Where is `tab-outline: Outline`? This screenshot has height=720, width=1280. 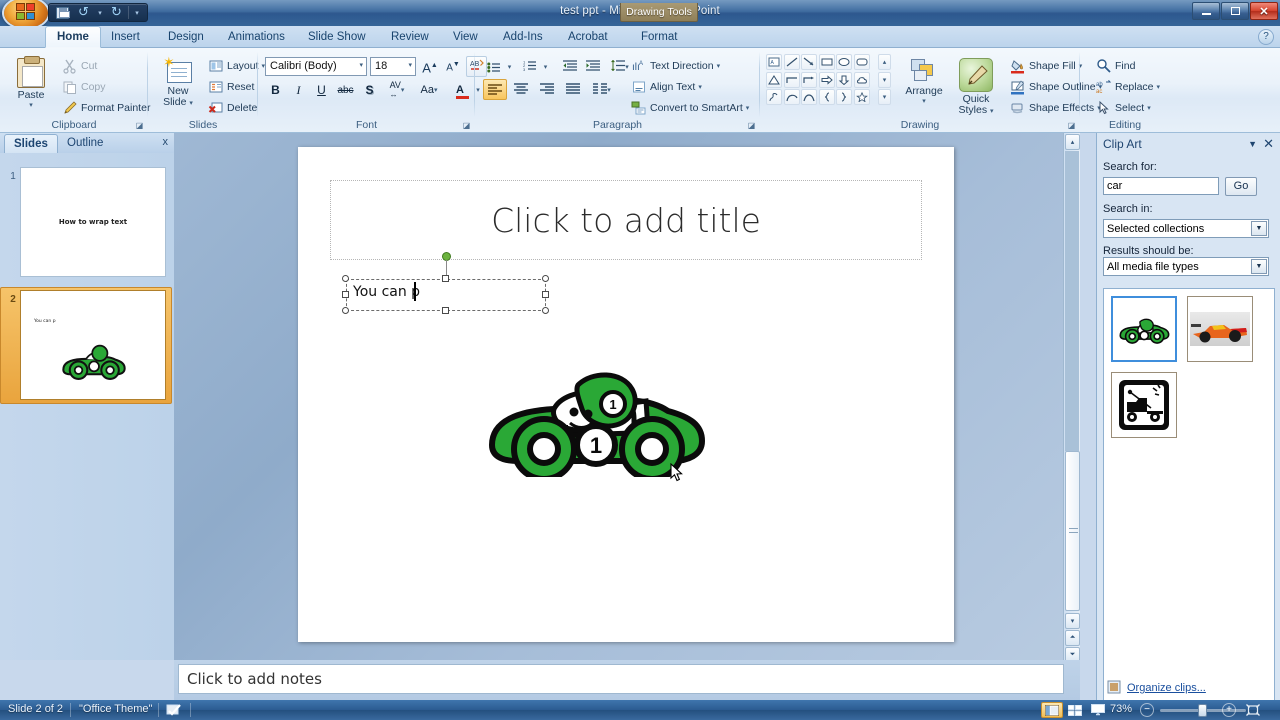 tab-outline: Outline is located at coordinates (85, 143).